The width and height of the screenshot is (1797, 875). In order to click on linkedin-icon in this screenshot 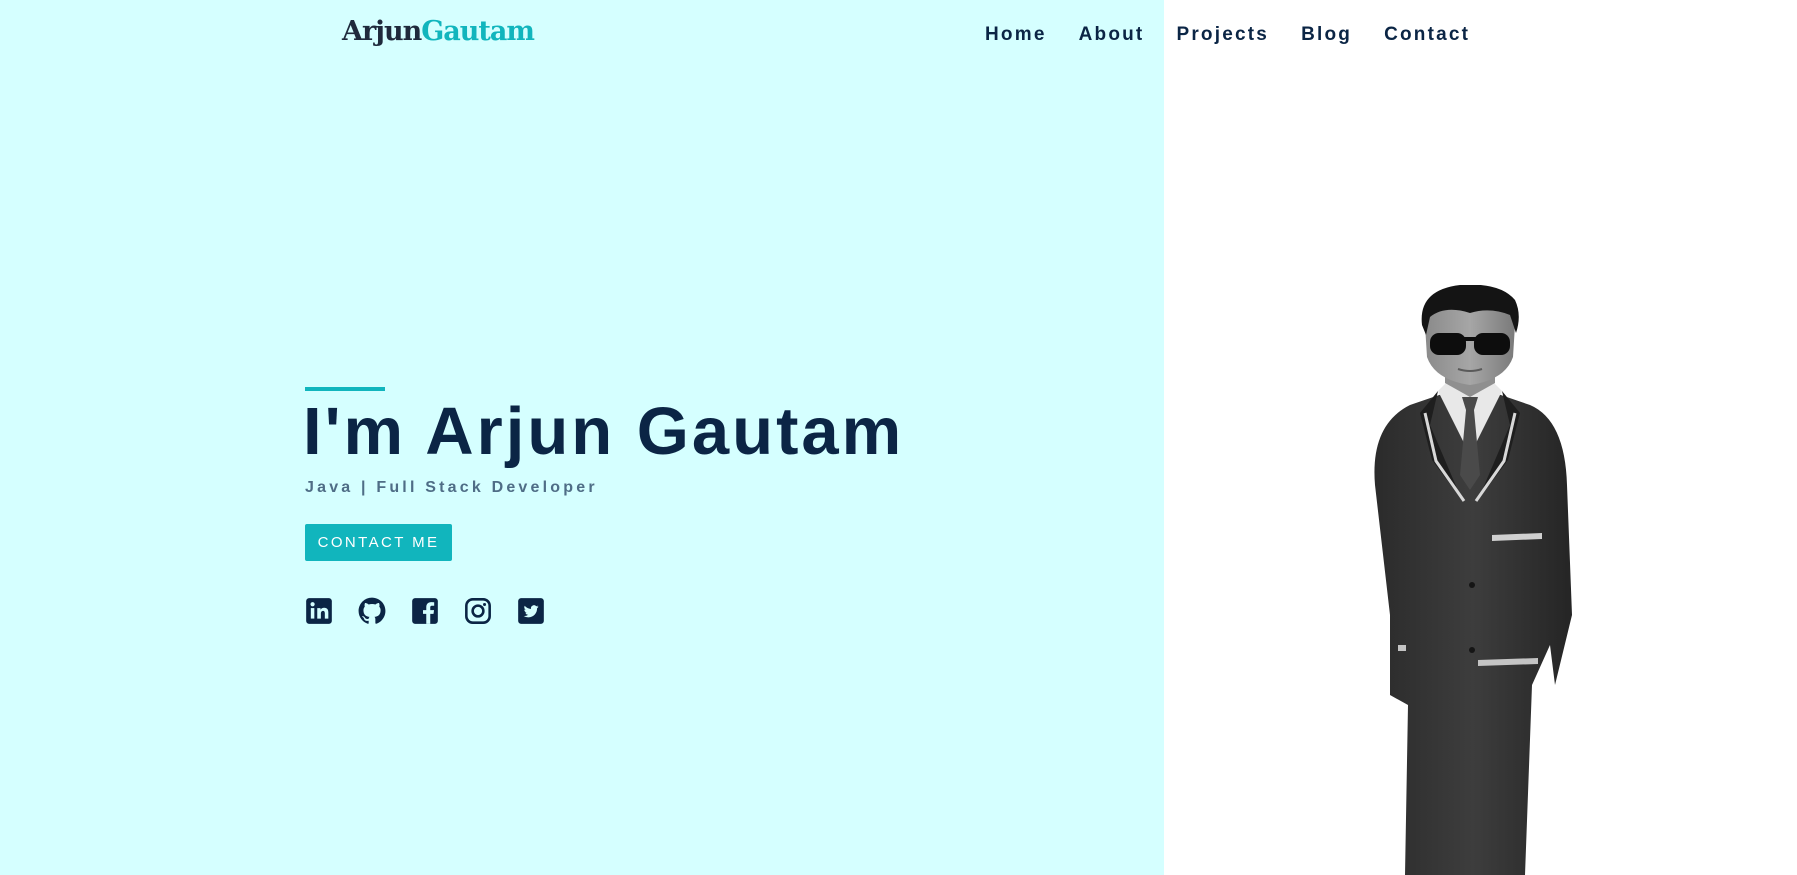, I will do `click(319, 611)`.